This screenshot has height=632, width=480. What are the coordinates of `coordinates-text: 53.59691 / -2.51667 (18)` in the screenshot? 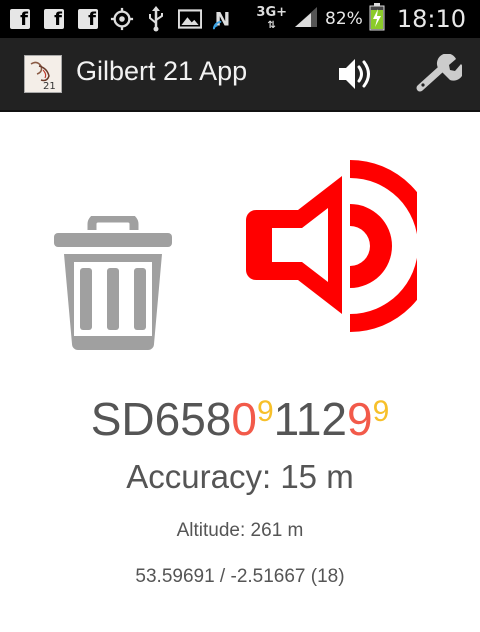 It's located at (240, 576).